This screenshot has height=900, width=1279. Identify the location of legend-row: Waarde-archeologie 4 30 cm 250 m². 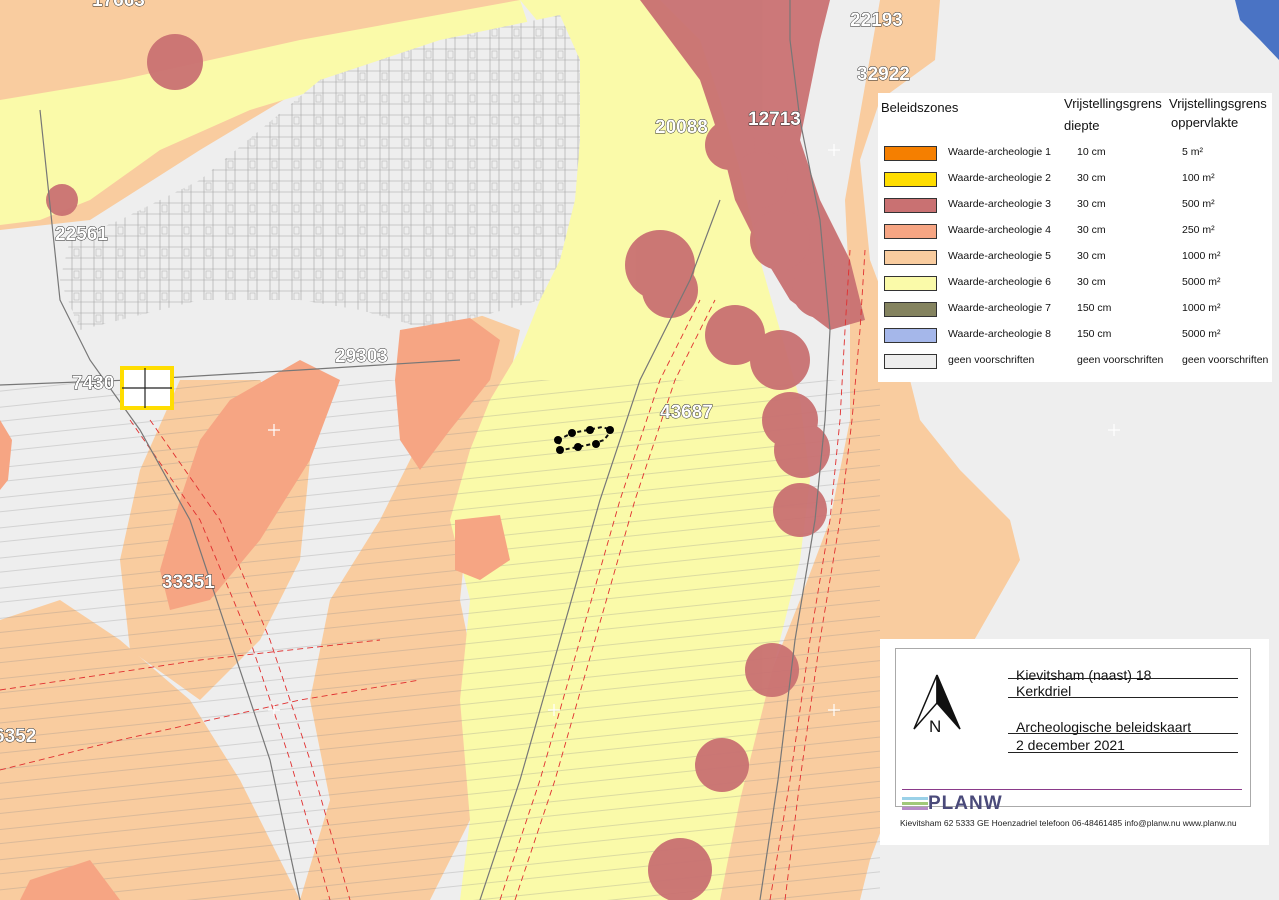
(1075, 232).